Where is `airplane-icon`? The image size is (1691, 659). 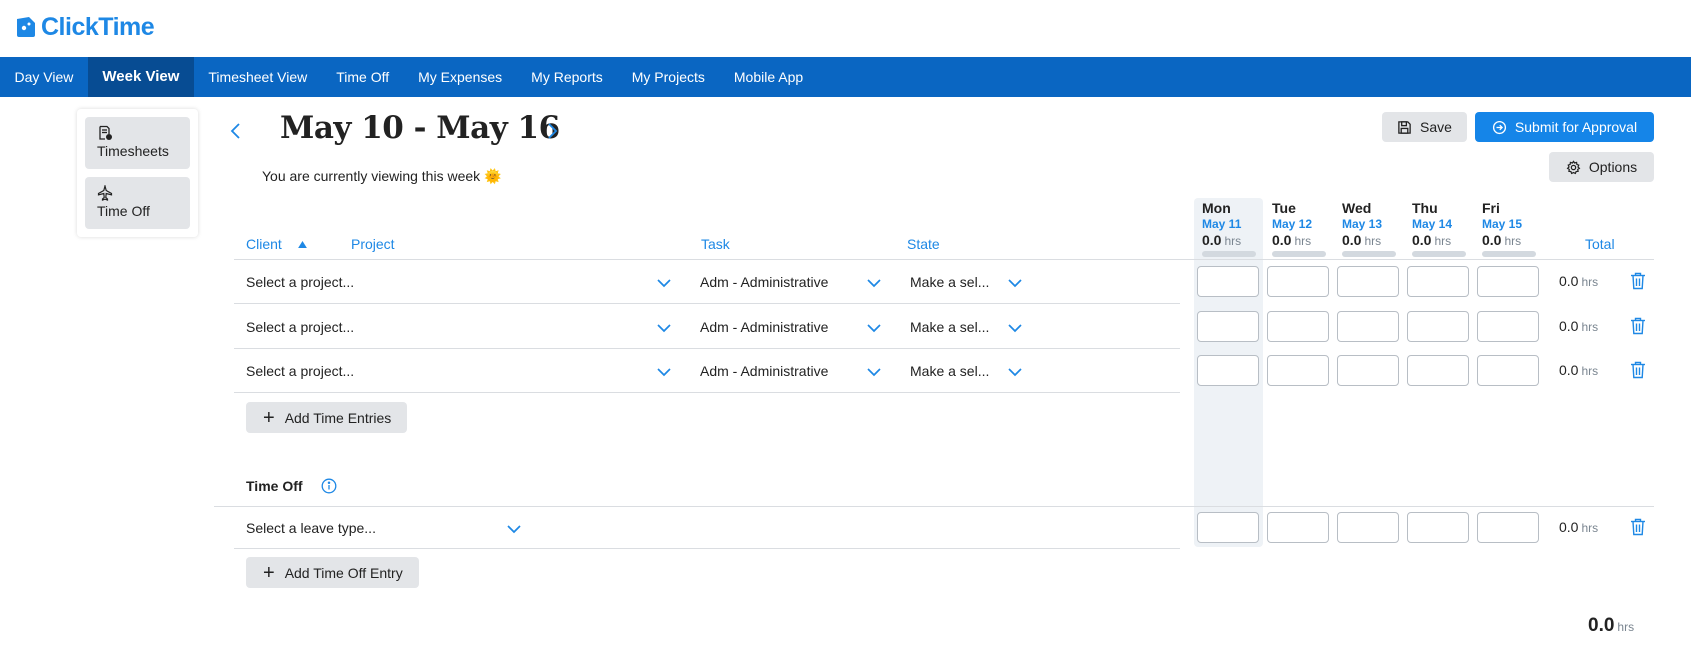 airplane-icon is located at coordinates (105, 193).